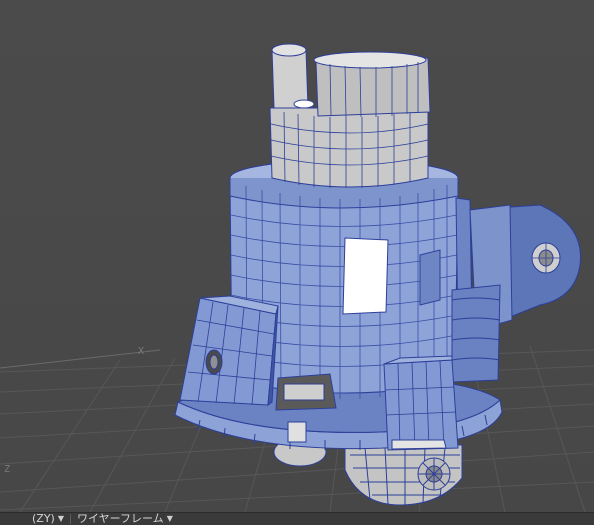 The image size is (594, 525). Describe the element at coordinates (350, 115) in the screenshot. I see `model-top-cylinder` at that location.